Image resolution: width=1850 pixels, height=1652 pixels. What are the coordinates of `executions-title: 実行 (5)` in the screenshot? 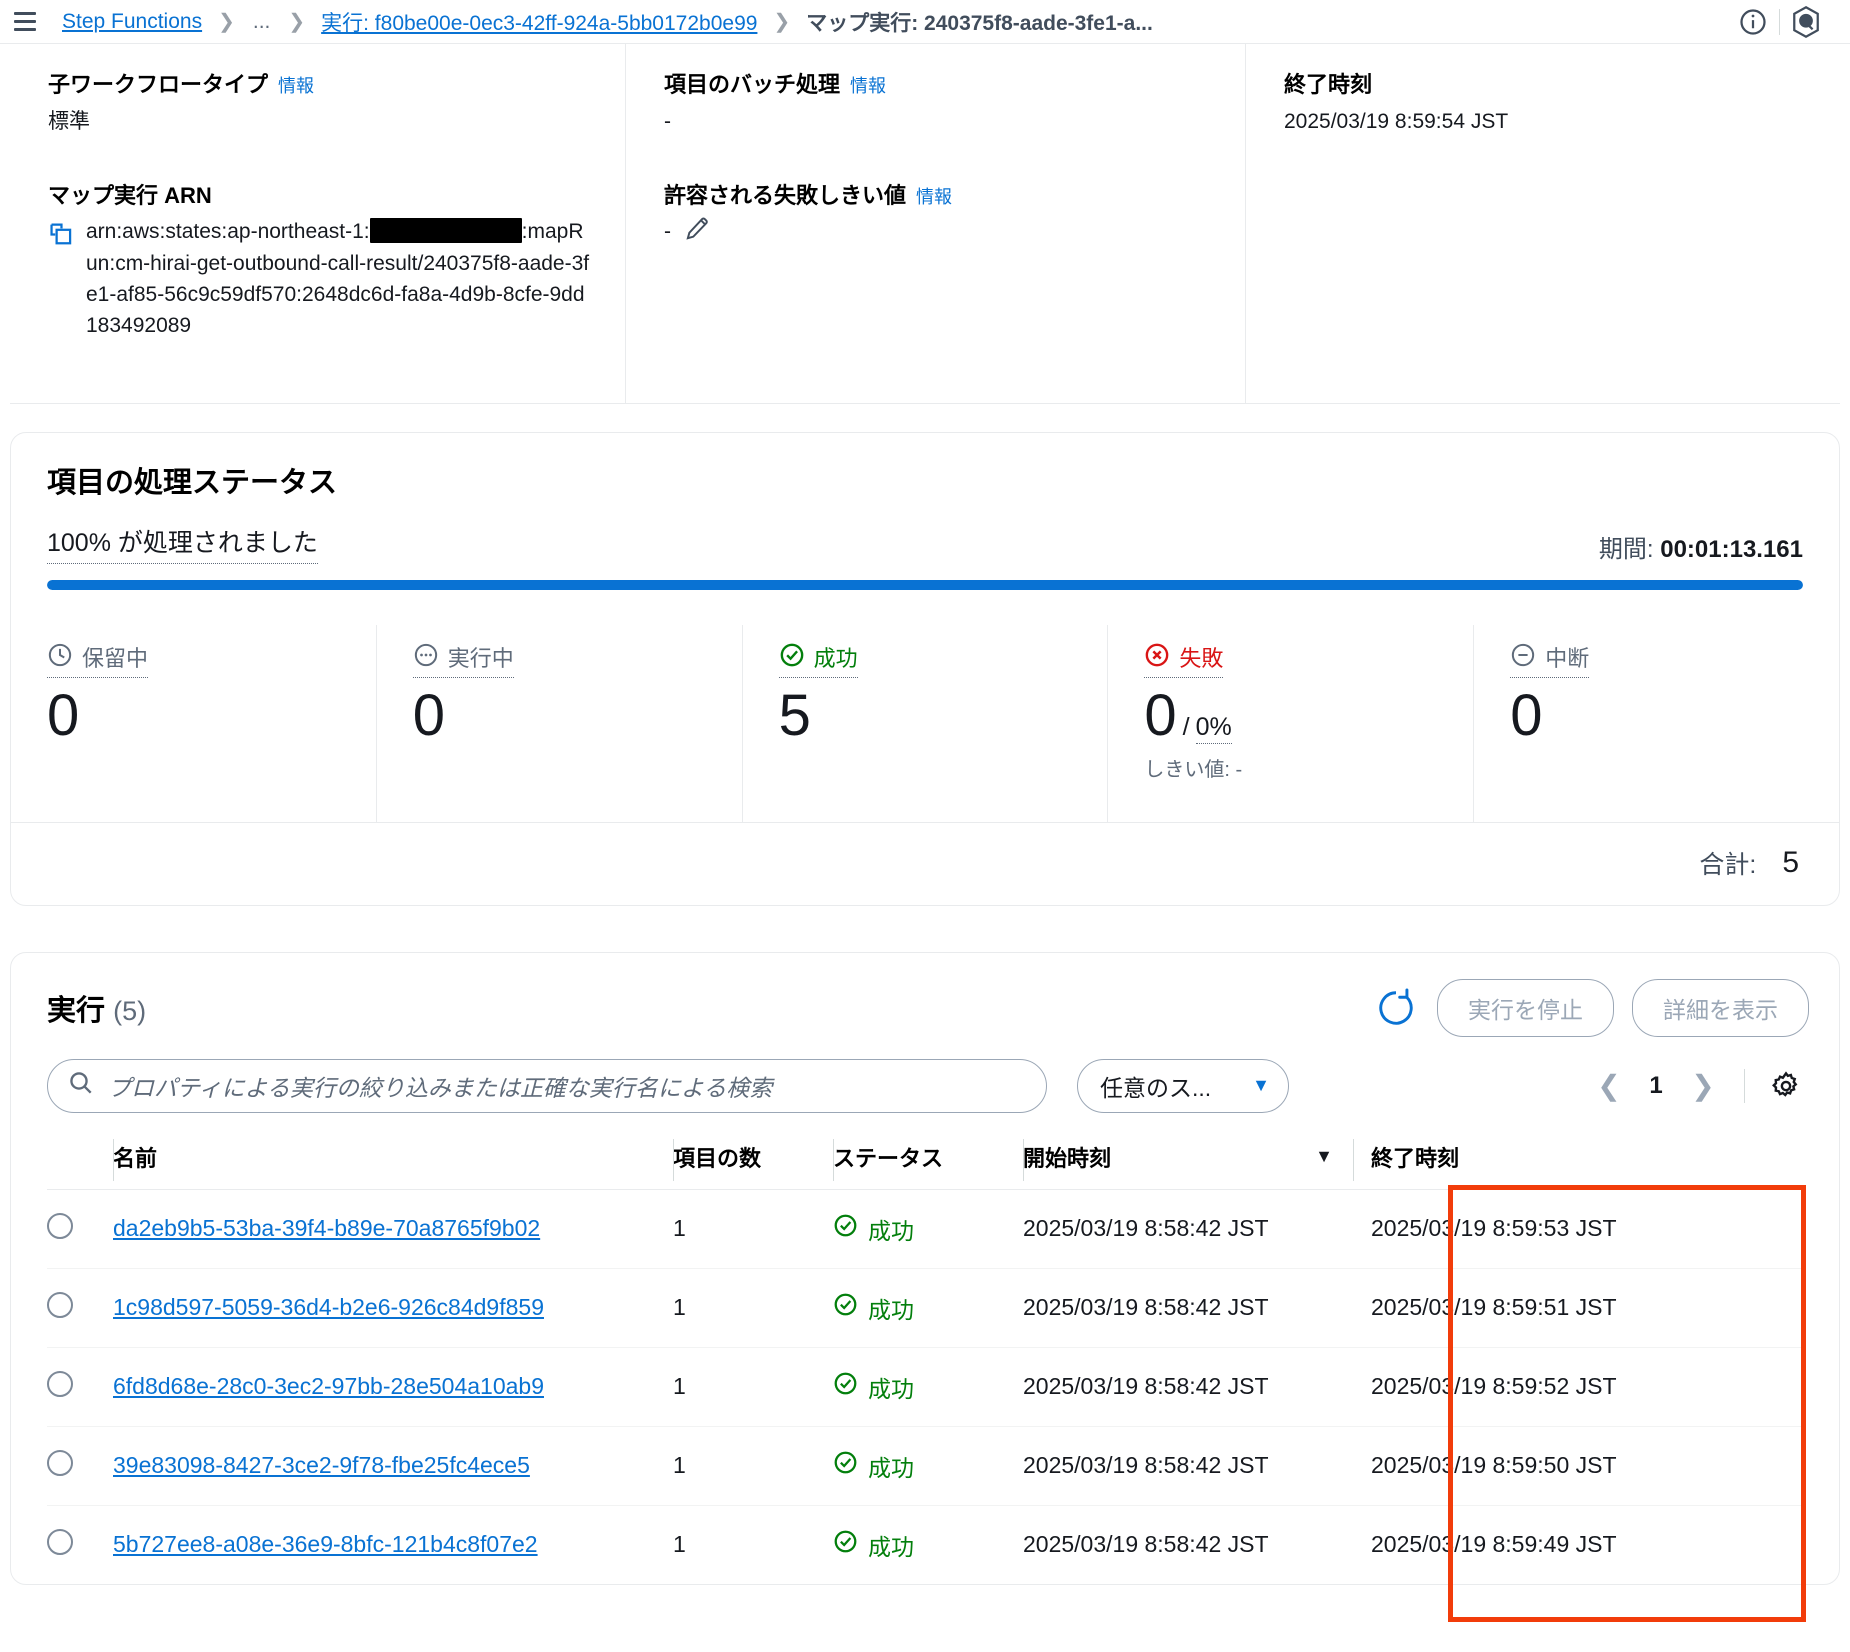 It's located at (96, 1008).